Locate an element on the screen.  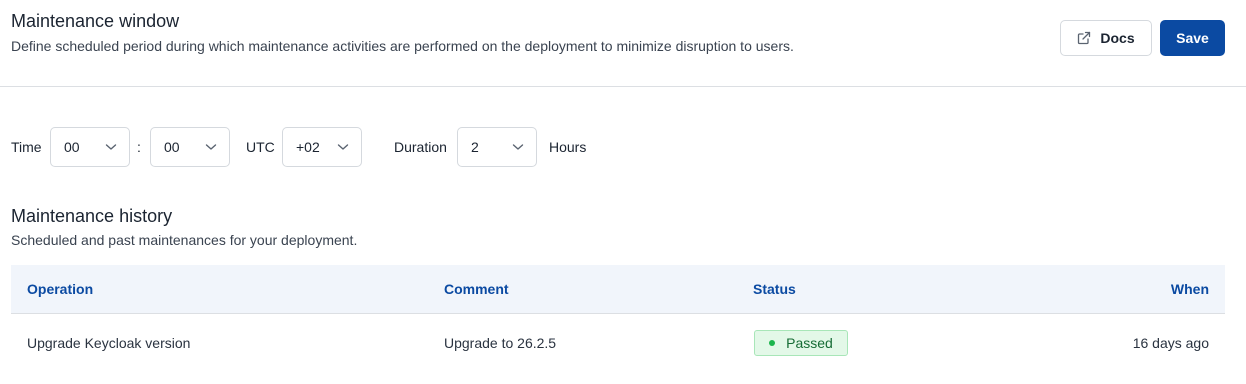
column-header-status: Status is located at coordinates (774, 289).